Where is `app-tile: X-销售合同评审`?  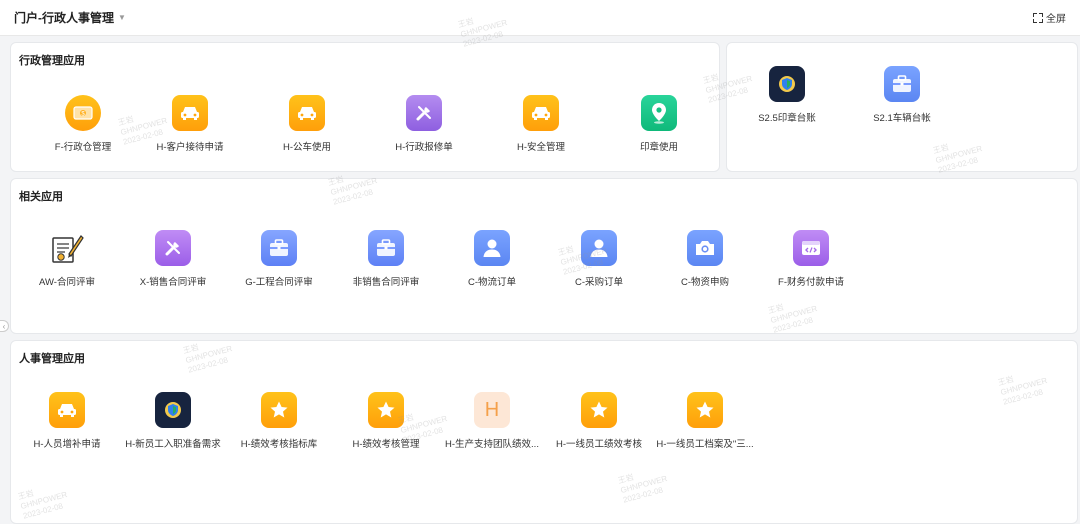 app-tile: X-销售合同评审 is located at coordinates (173, 259).